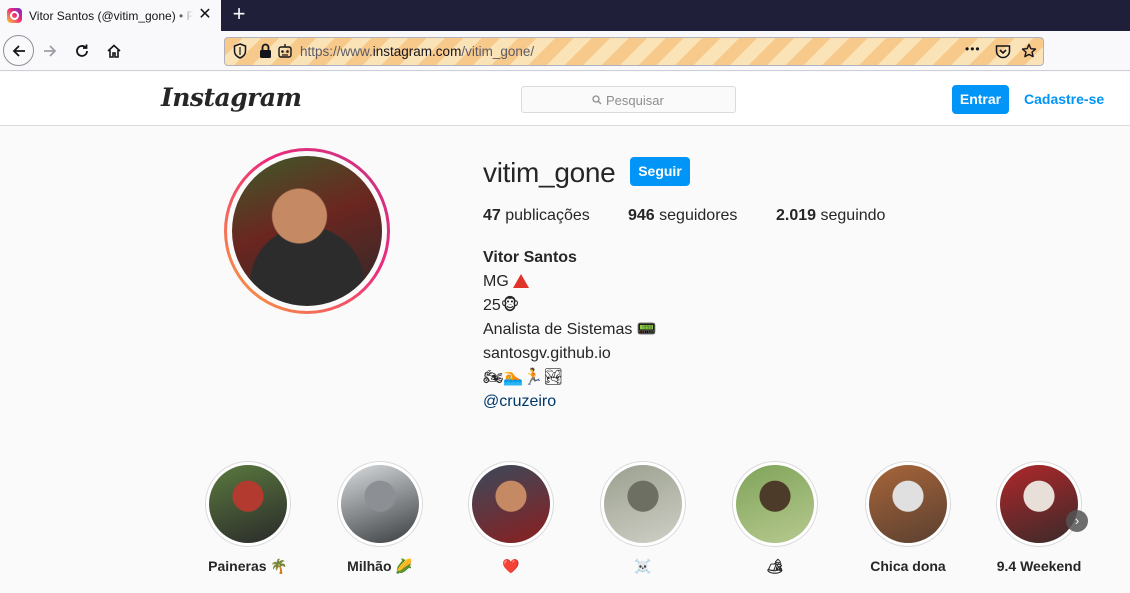 The width and height of the screenshot is (1130, 593). I want to click on home-button, so click(114, 51).